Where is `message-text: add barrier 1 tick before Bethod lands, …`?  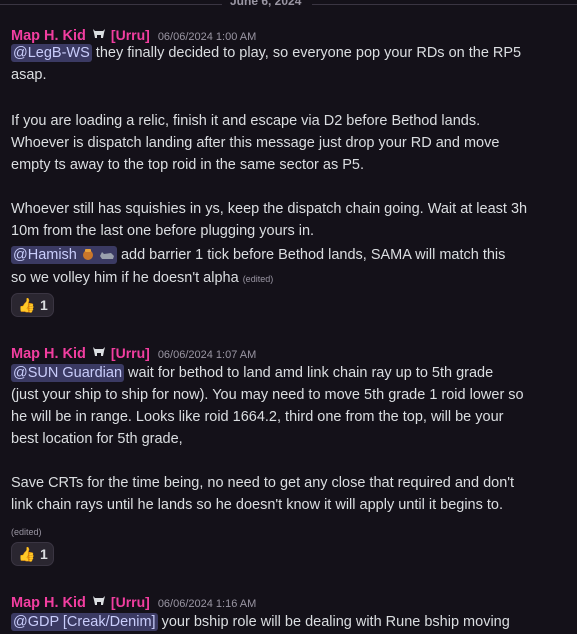 message-text: add barrier 1 tick before Bethod lands, … is located at coordinates (311, 255).